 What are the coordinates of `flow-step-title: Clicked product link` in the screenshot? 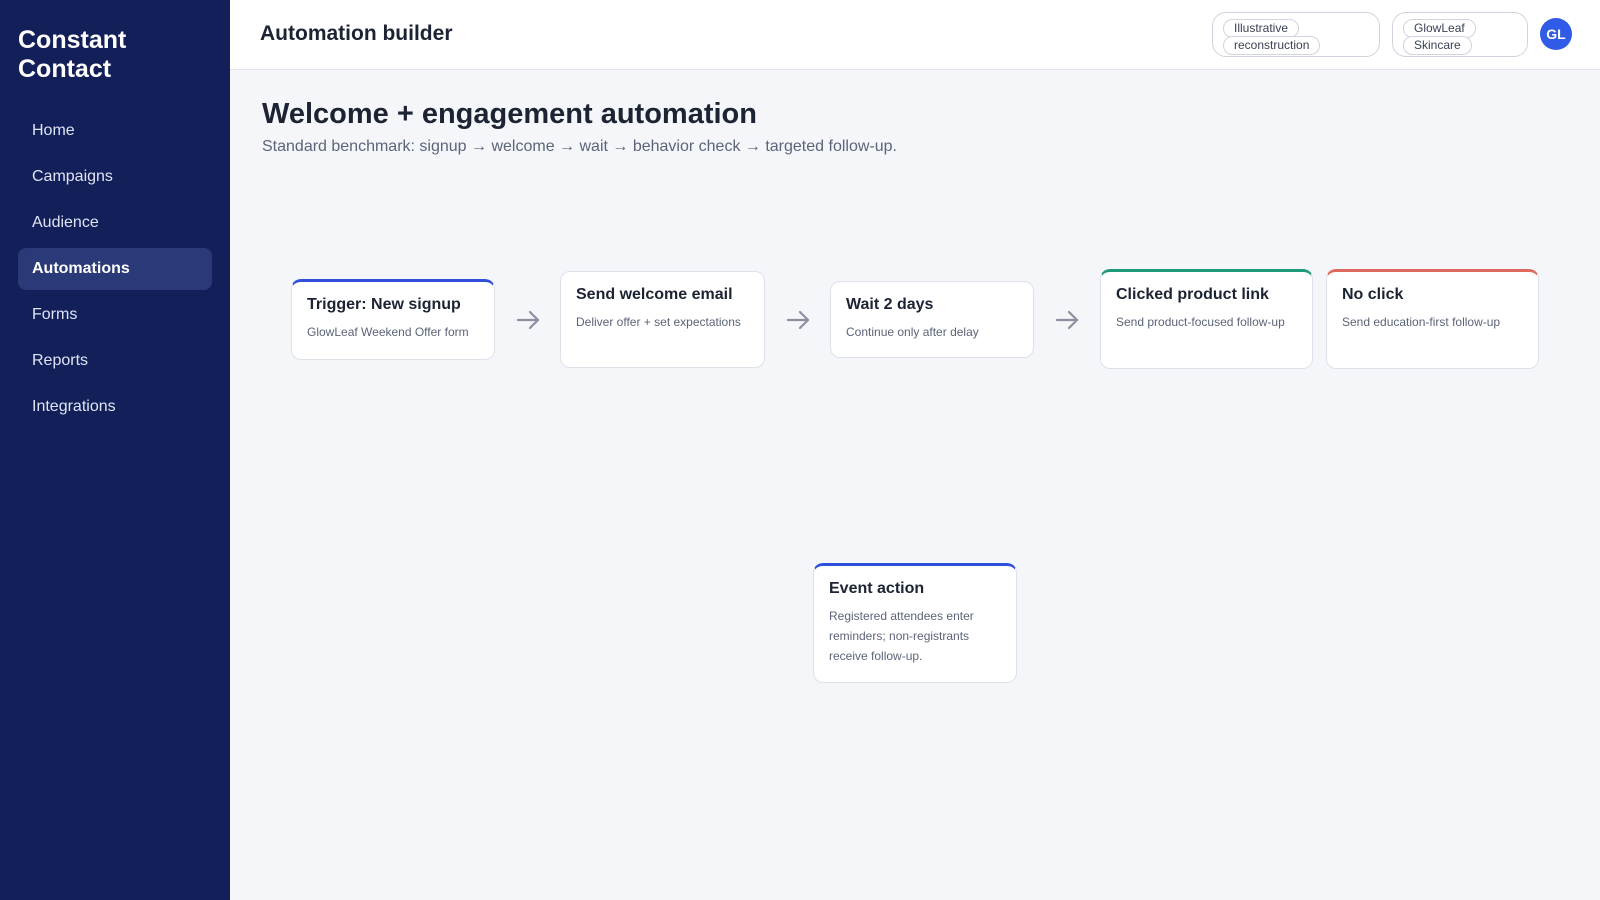 It's located at (1192, 294).